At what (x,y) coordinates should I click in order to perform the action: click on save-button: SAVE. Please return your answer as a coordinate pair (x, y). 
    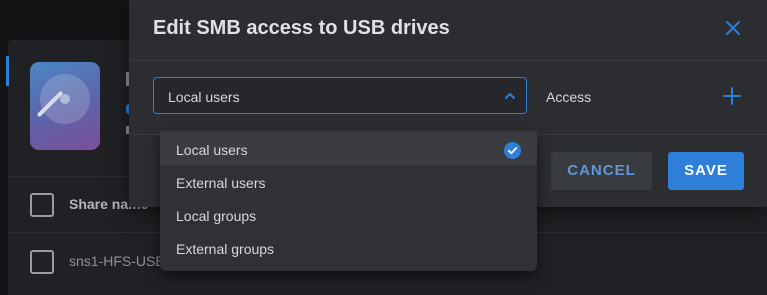
    Looking at the image, I should click on (706, 171).